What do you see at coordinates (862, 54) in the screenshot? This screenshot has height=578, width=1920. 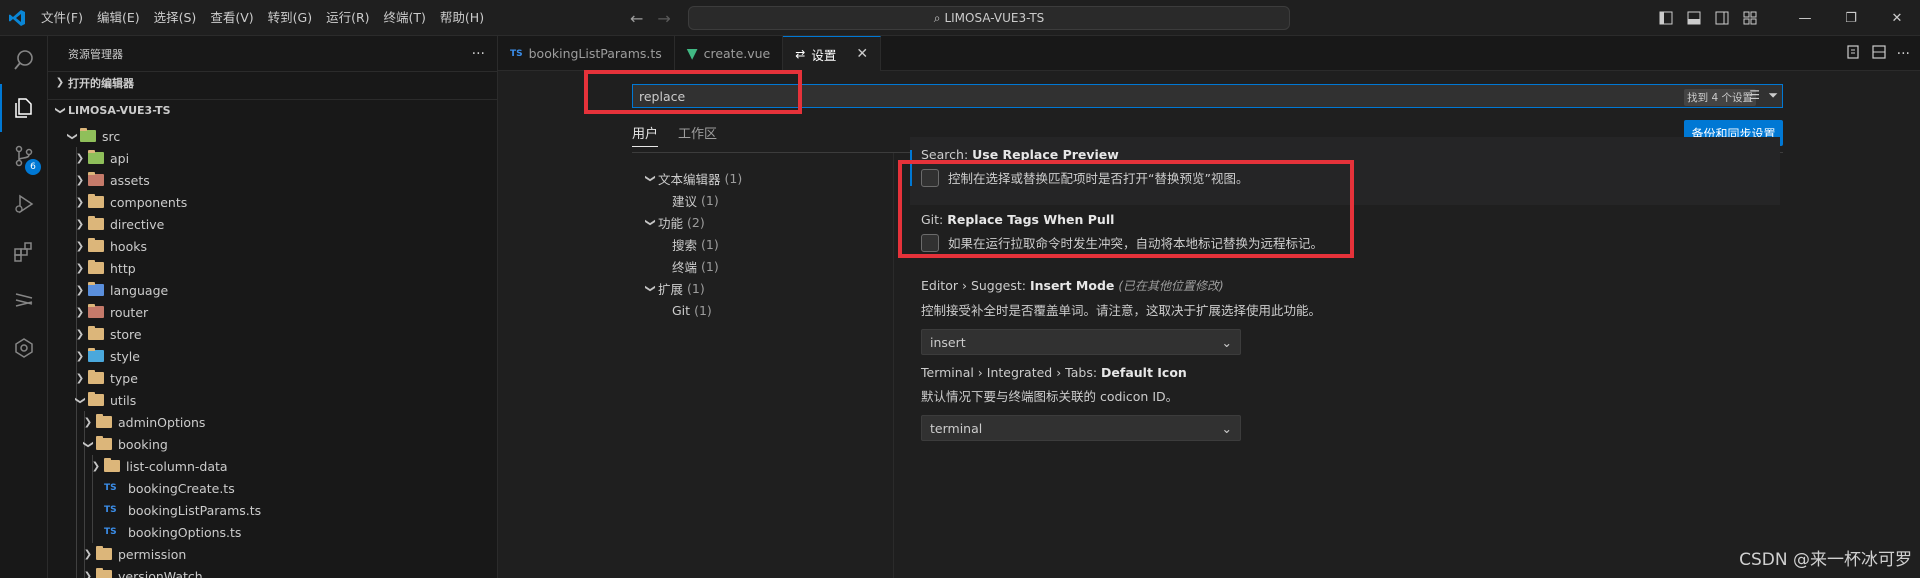 I see `close-tab-icon: ✕` at bounding box center [862, 54].